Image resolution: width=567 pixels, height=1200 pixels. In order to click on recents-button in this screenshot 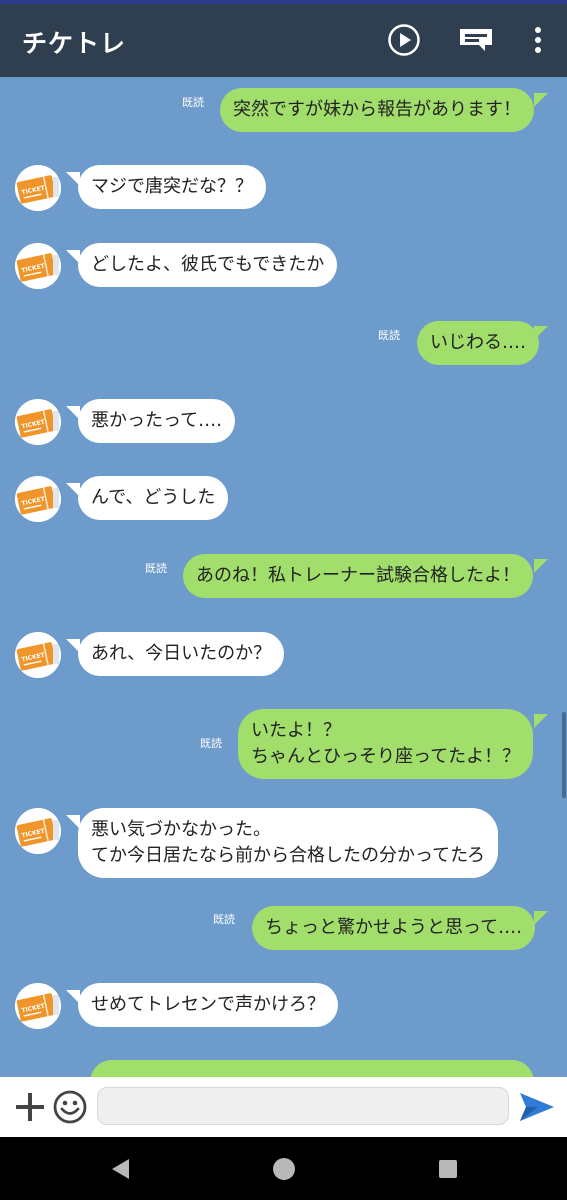, I will do `click(448, 1169)`.